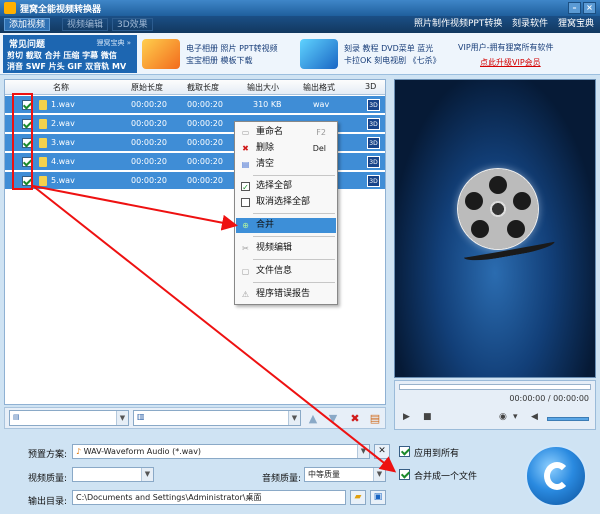 This screenshot has height=514, width=600. I want to click on menu-item-error-report: ⚠ 程序错误报告, so click(286, 294).